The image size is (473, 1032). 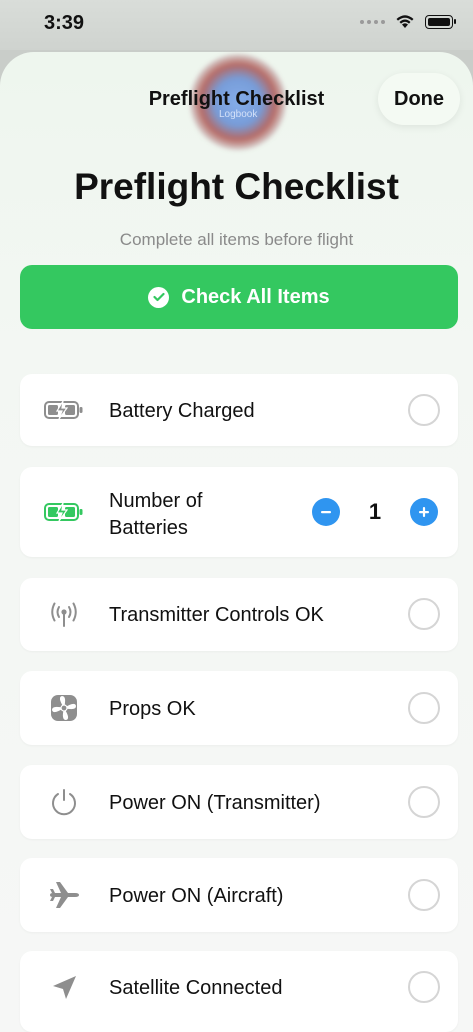 What do you see at coordinates (372, 21) in the screenshot?
I see `cellular-signal-icon` at bounding box center [372, 21].